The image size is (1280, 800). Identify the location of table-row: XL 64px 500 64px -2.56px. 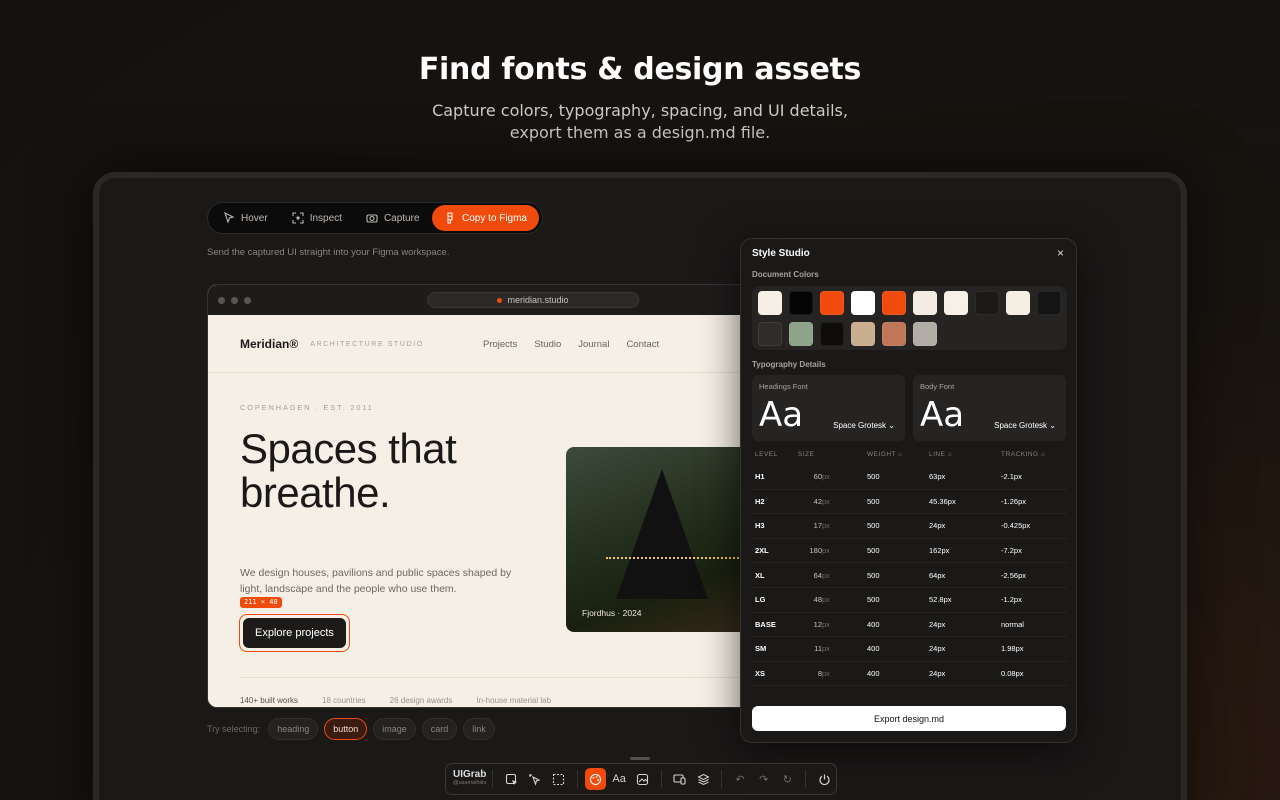
(909, 575).